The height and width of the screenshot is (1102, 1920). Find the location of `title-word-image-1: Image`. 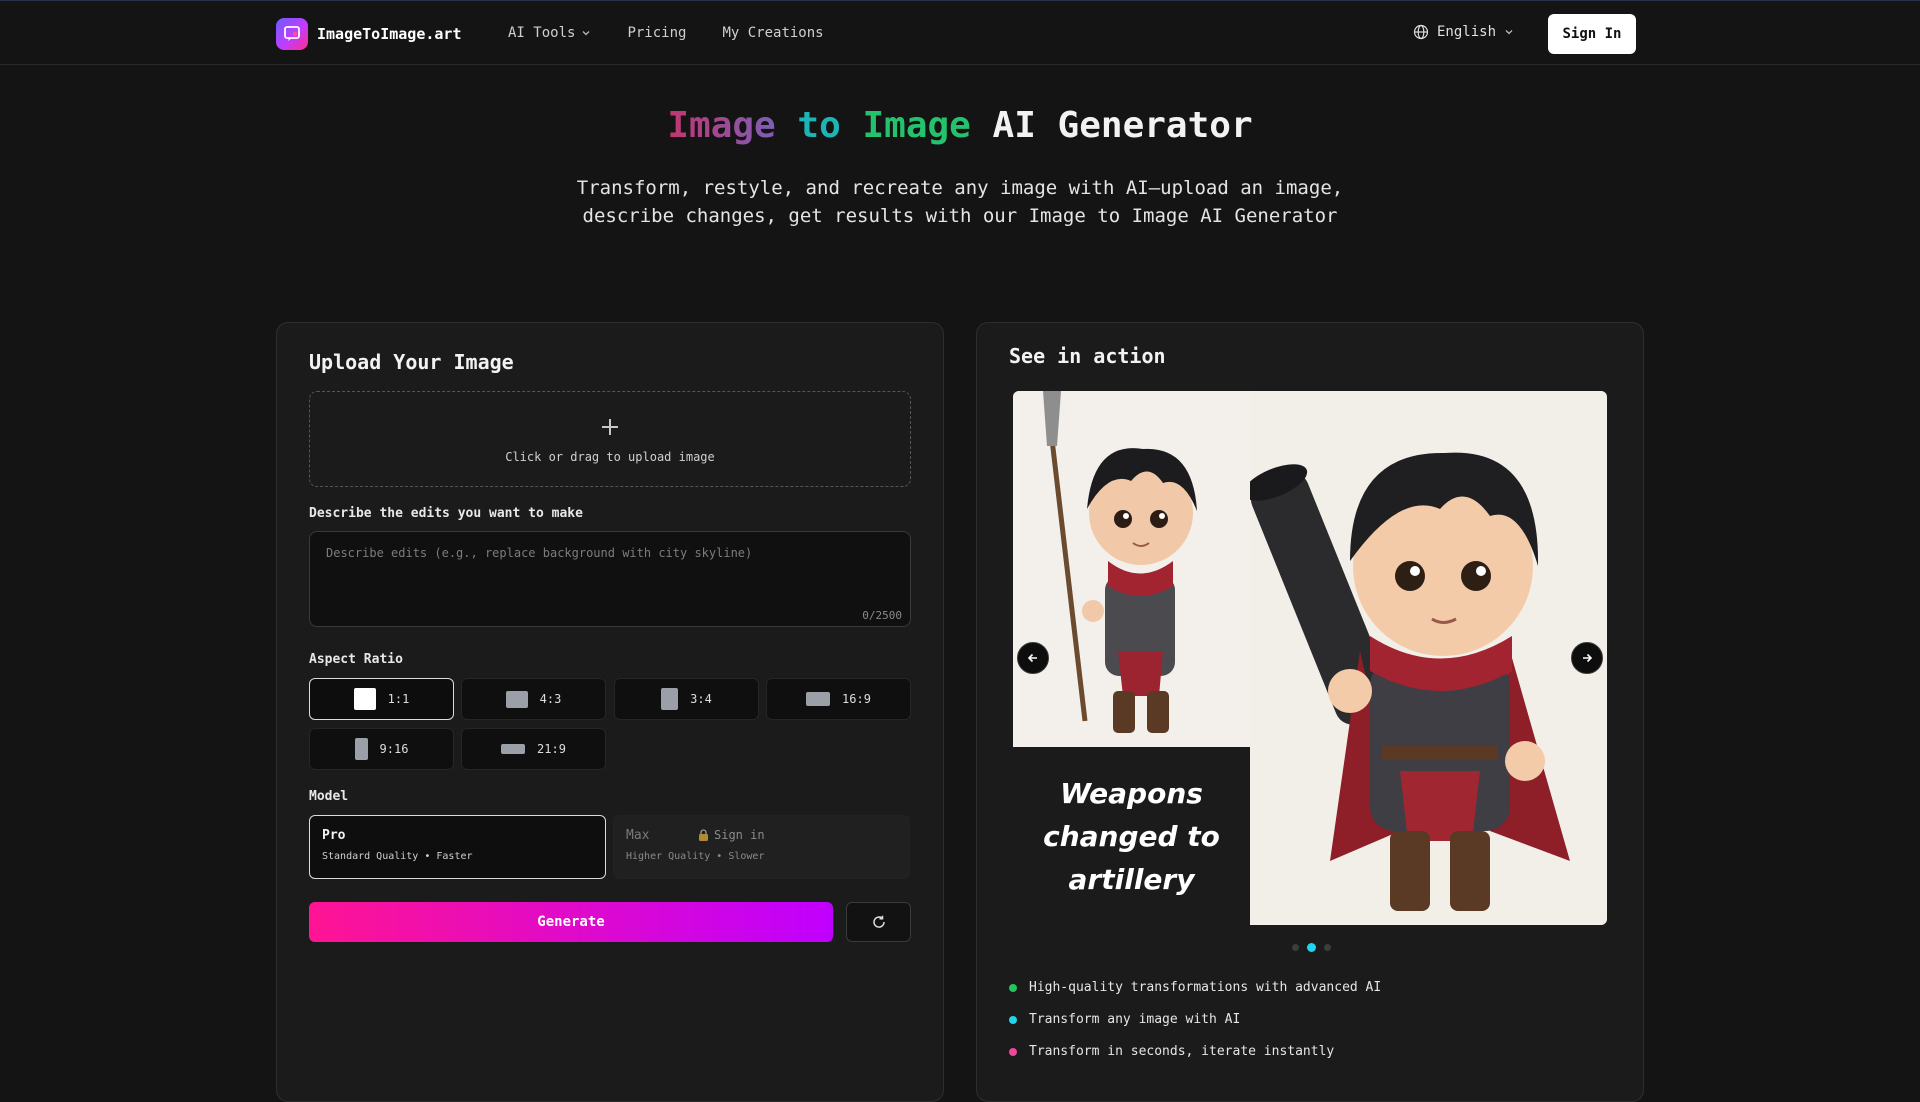

title-word-image-1: Image is located at coordinates (721, 125).